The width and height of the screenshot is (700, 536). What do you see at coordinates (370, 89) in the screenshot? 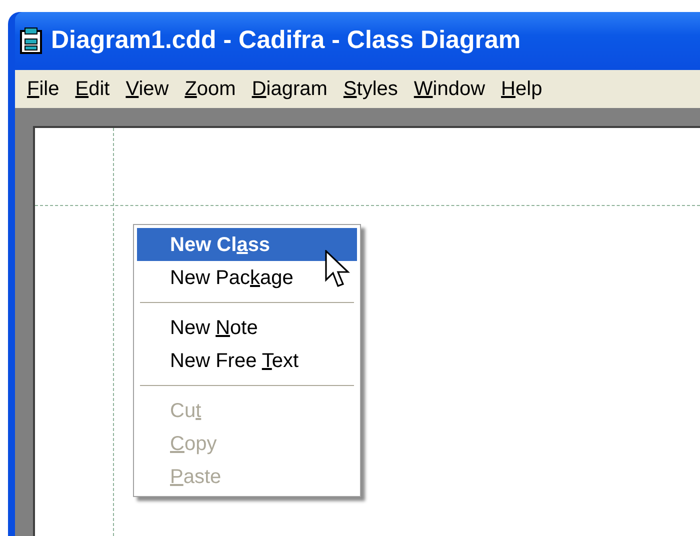
I see `menu-item: Styles` at bounding box center [370, 89].